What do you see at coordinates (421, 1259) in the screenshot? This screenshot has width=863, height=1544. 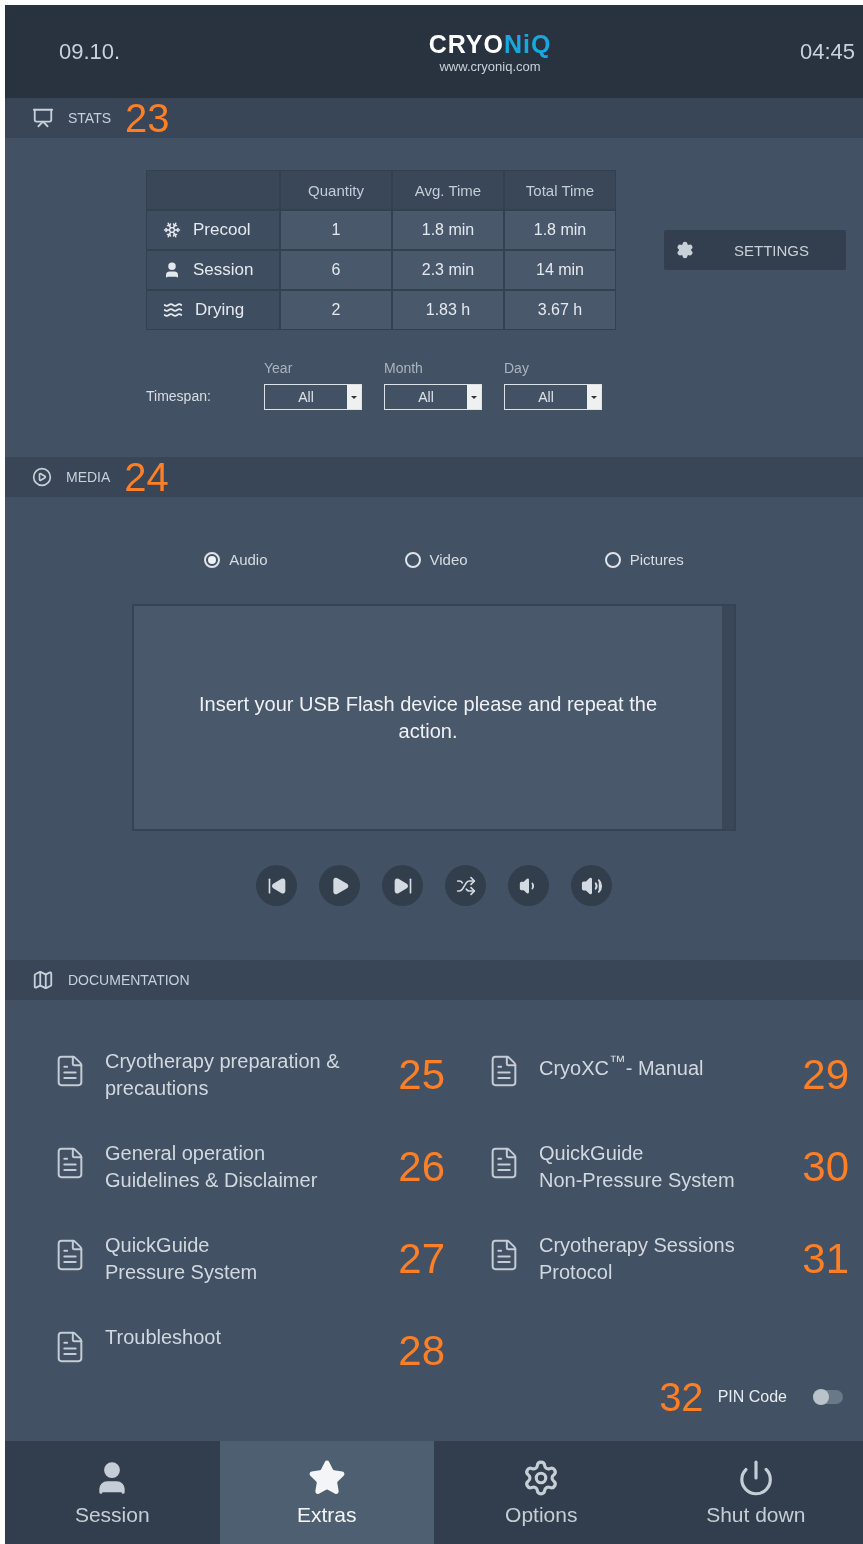 I see `callout-number: 27` at bounding box center [421, 1259].